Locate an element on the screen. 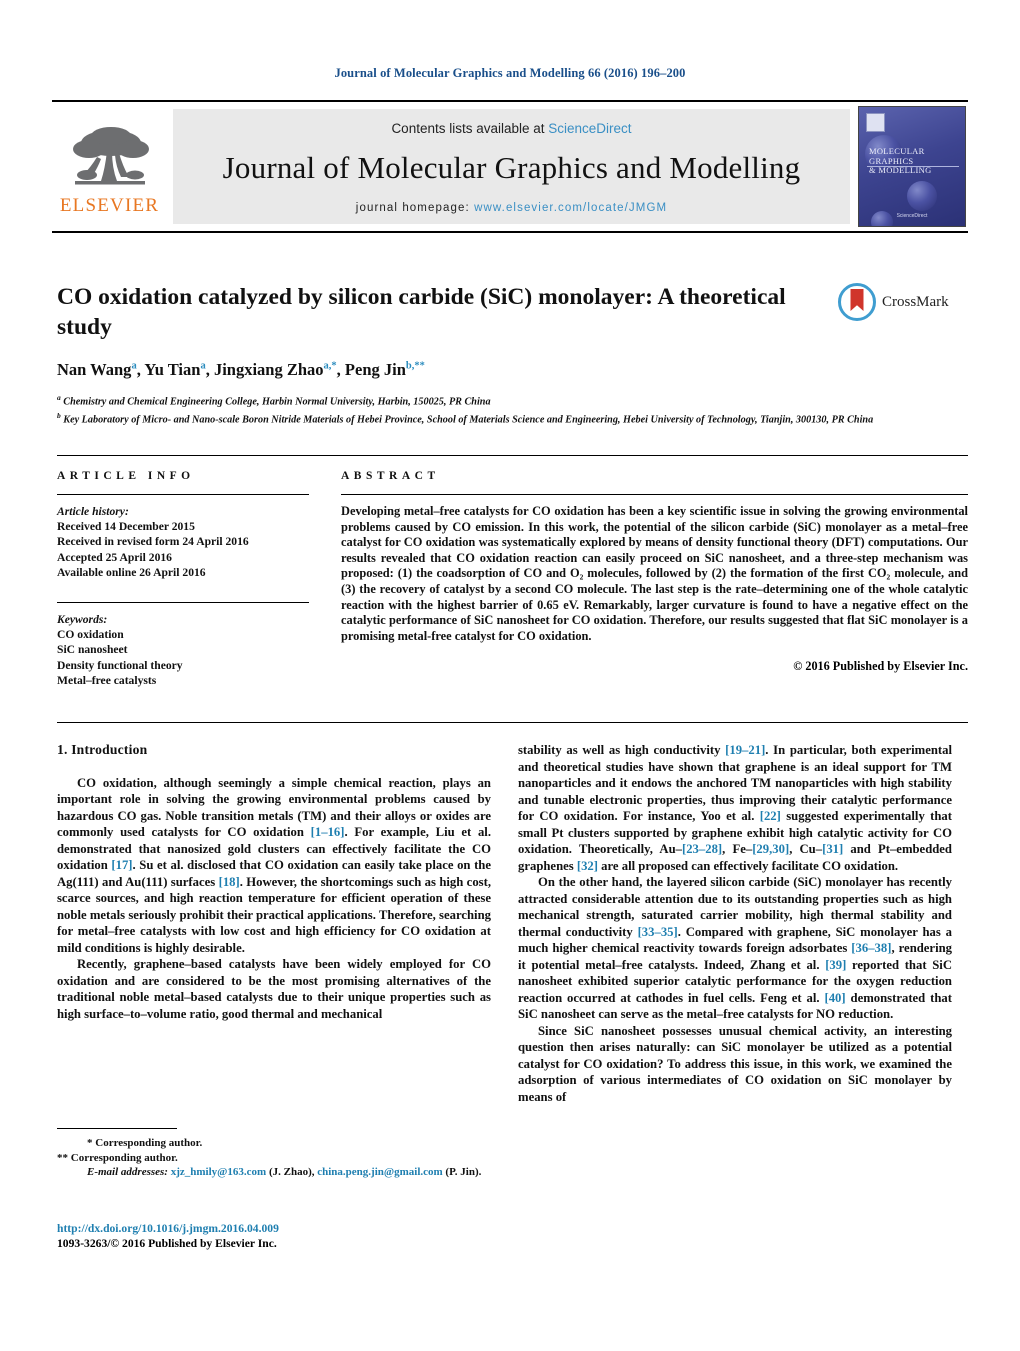  abstract-rule is located at coordinates (654, 494).